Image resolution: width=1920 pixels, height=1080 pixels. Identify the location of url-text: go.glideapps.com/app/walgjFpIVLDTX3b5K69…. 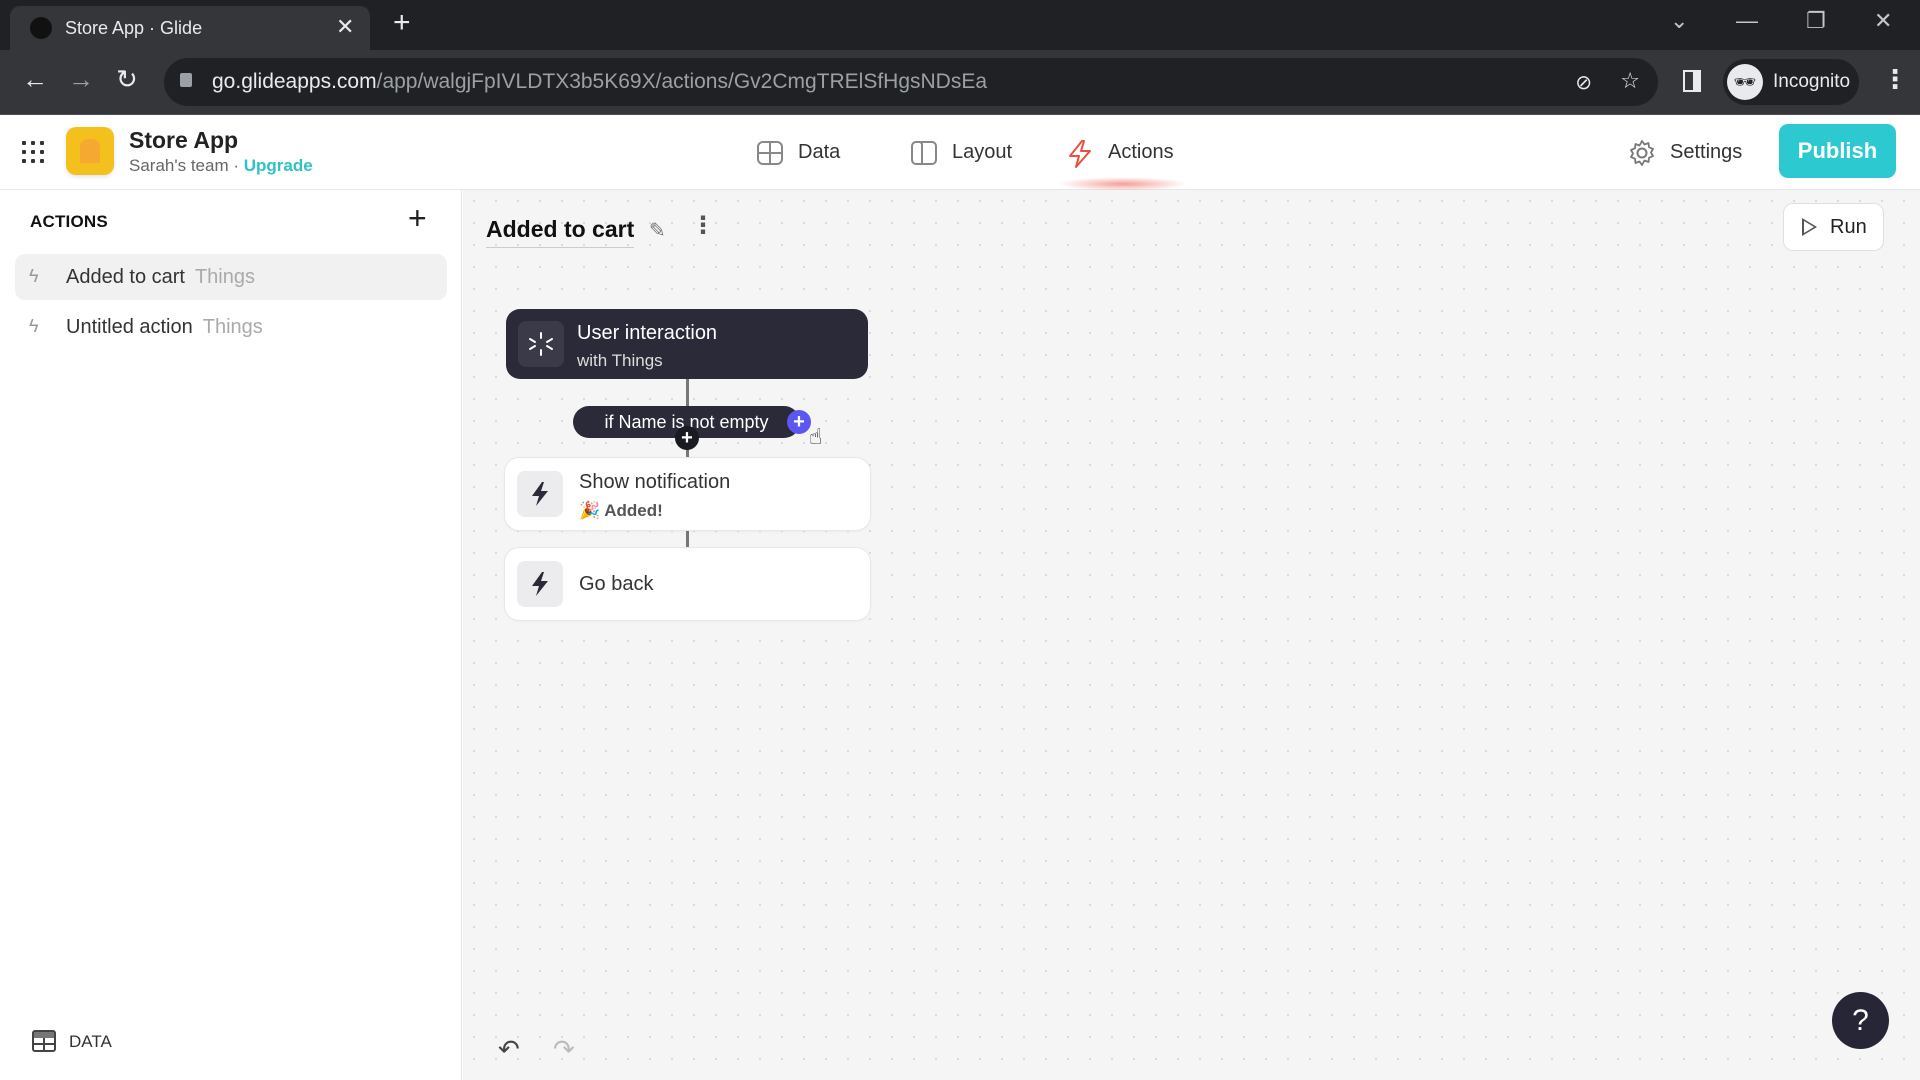
(599, 82).